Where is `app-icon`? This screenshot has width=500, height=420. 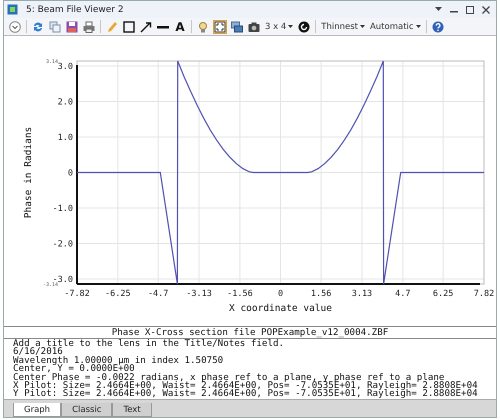 app-icon is located at coordinates (12, 9).